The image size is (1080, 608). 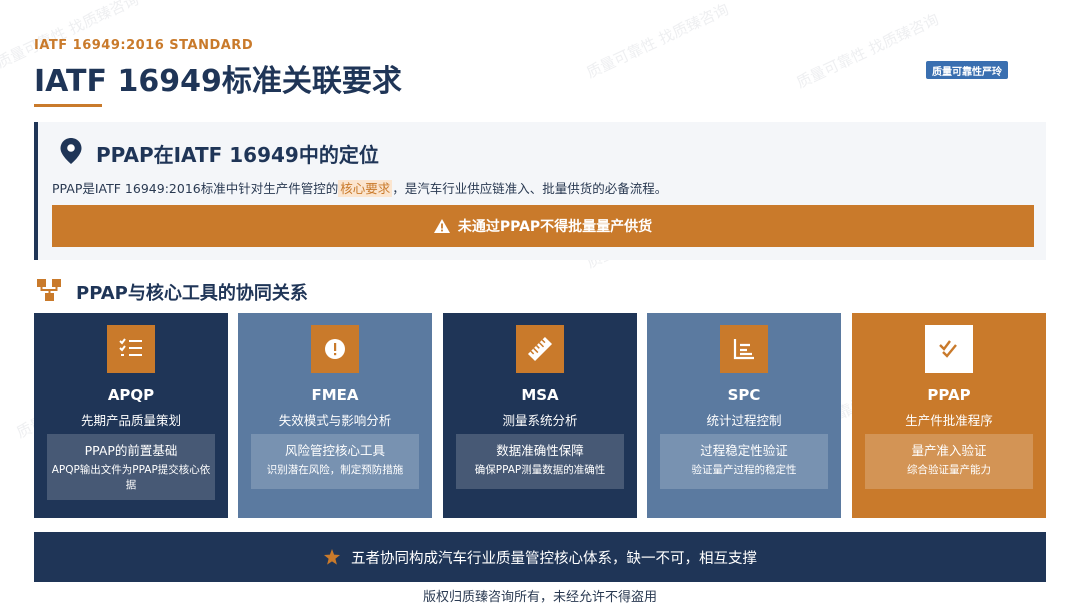 What do you see at coordinates (540, 395) in the screenshot?
I see `card-name: MSA` at bounding box center [540, 395].